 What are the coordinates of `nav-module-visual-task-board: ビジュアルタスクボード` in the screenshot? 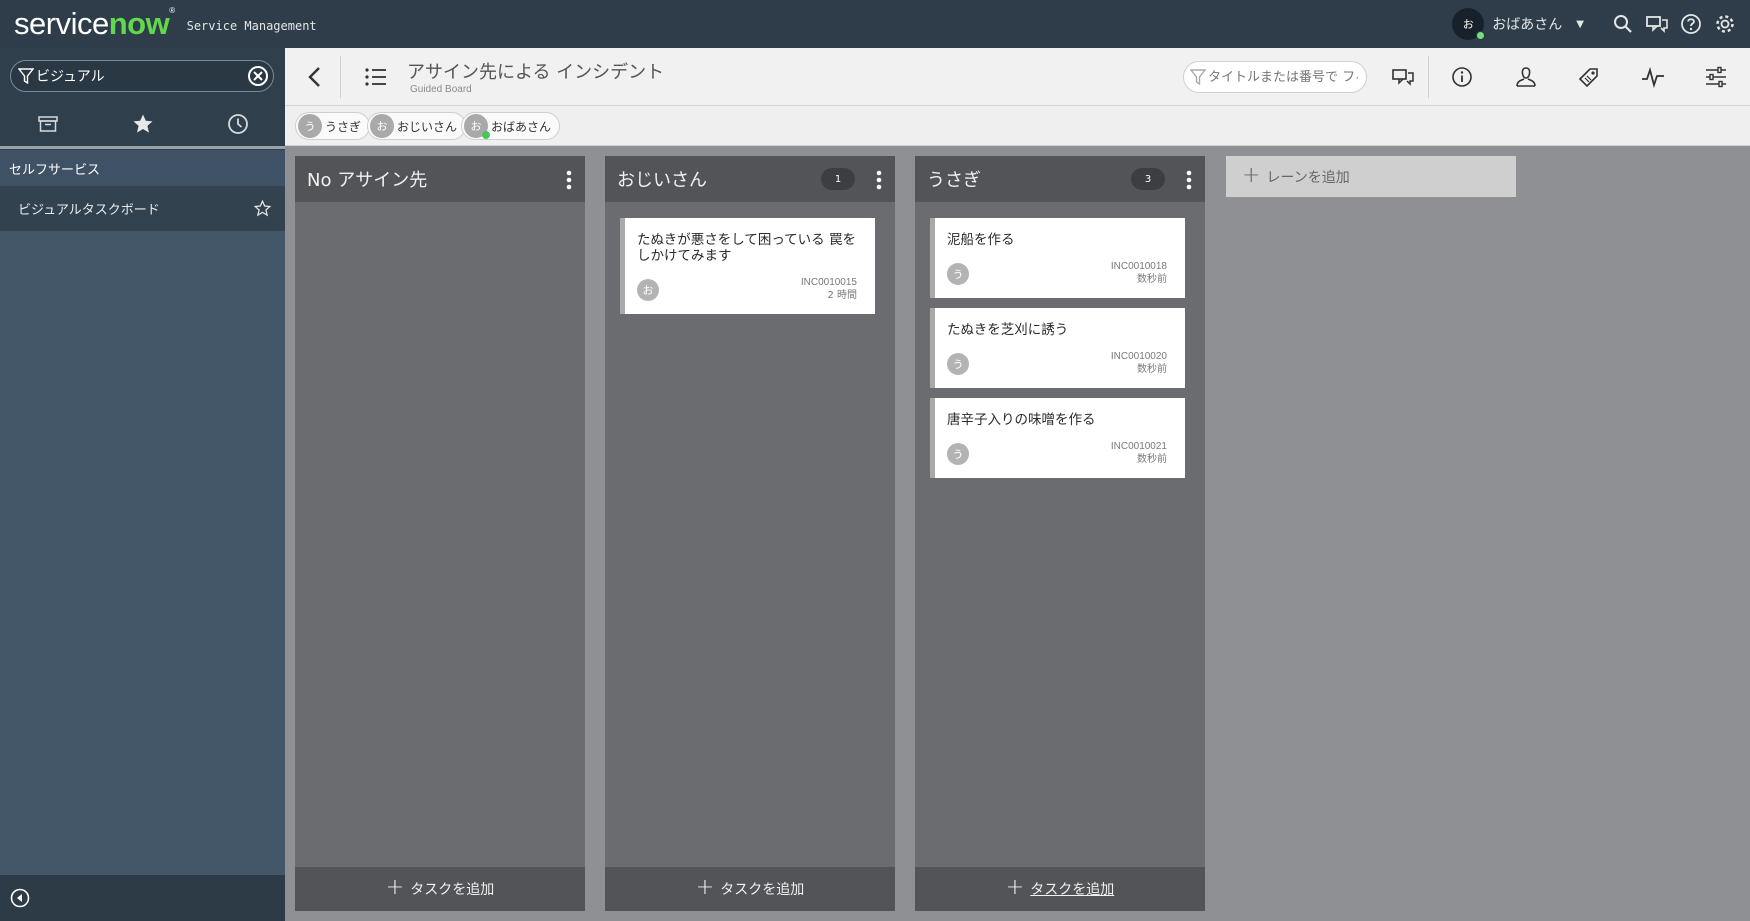 It's located at (142, 208).